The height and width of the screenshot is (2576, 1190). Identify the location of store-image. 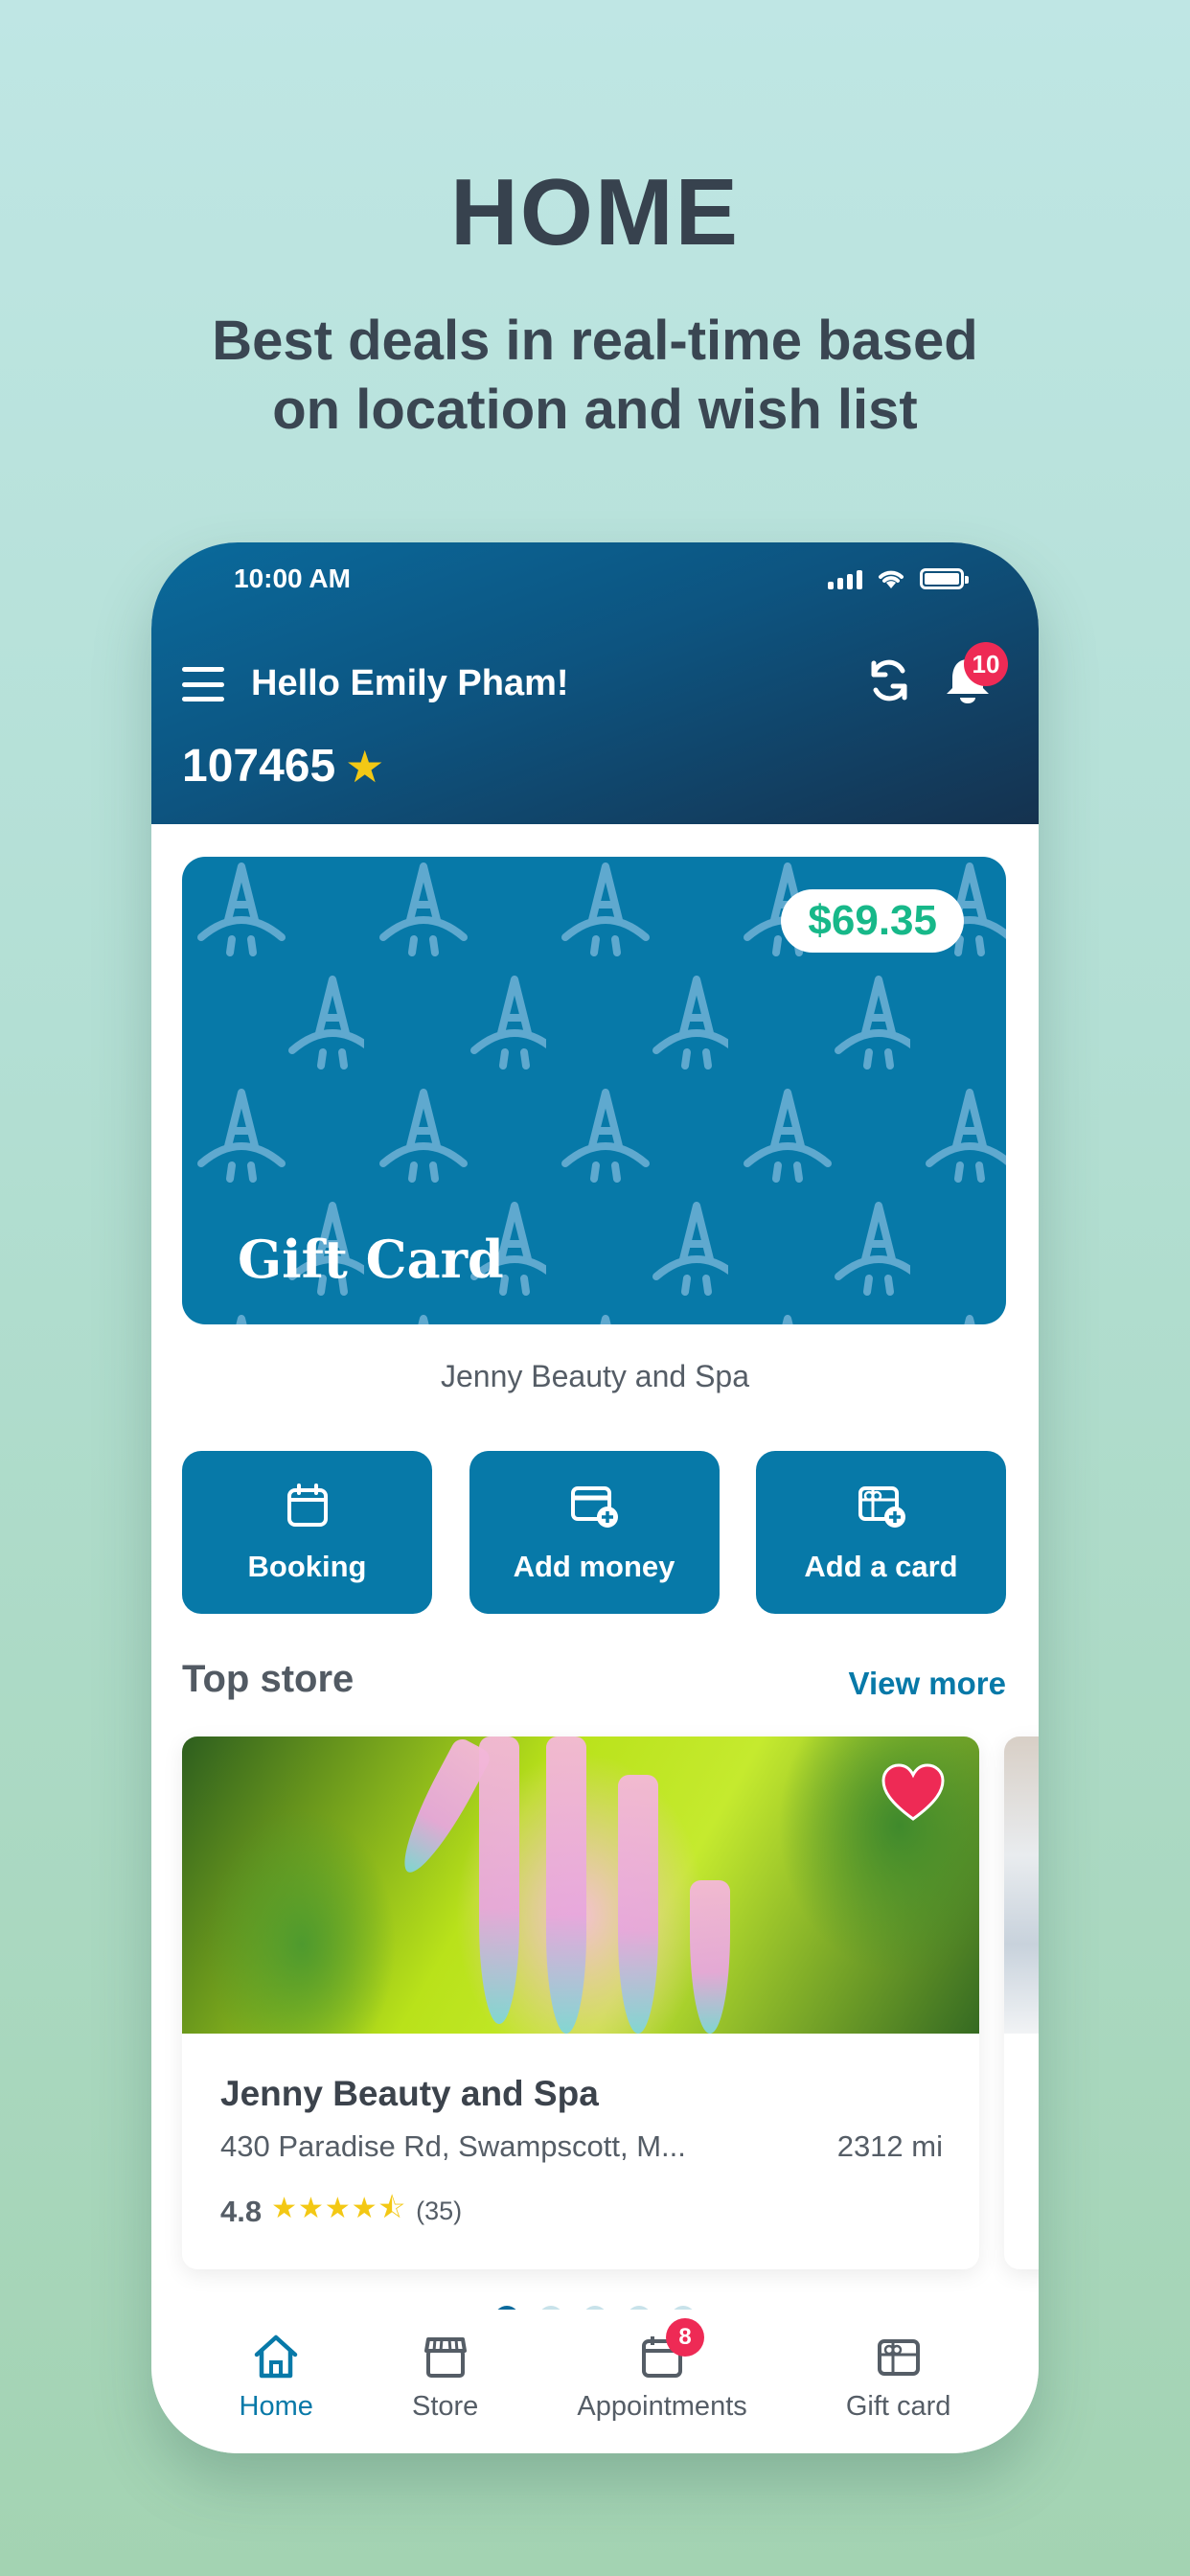
(580, 1885).